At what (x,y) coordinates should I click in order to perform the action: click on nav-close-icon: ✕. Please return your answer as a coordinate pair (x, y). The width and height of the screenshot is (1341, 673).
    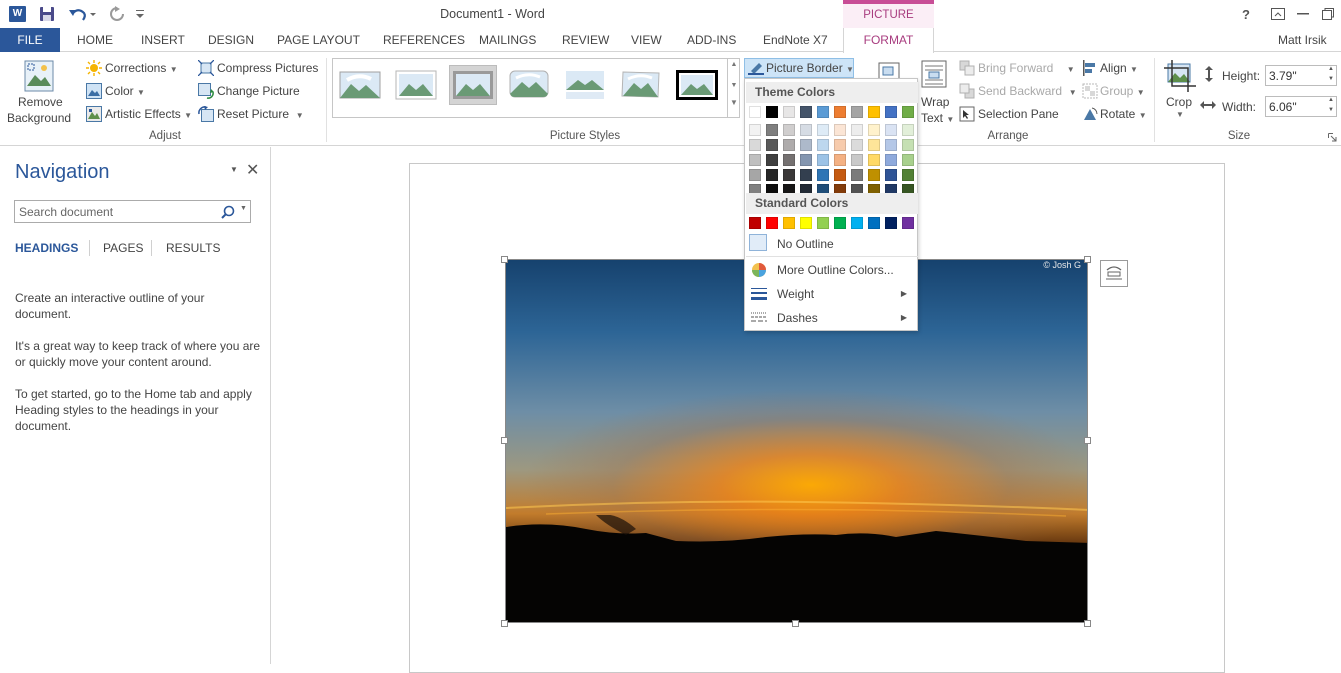
    Looking at the image, I should click on (252, 170).